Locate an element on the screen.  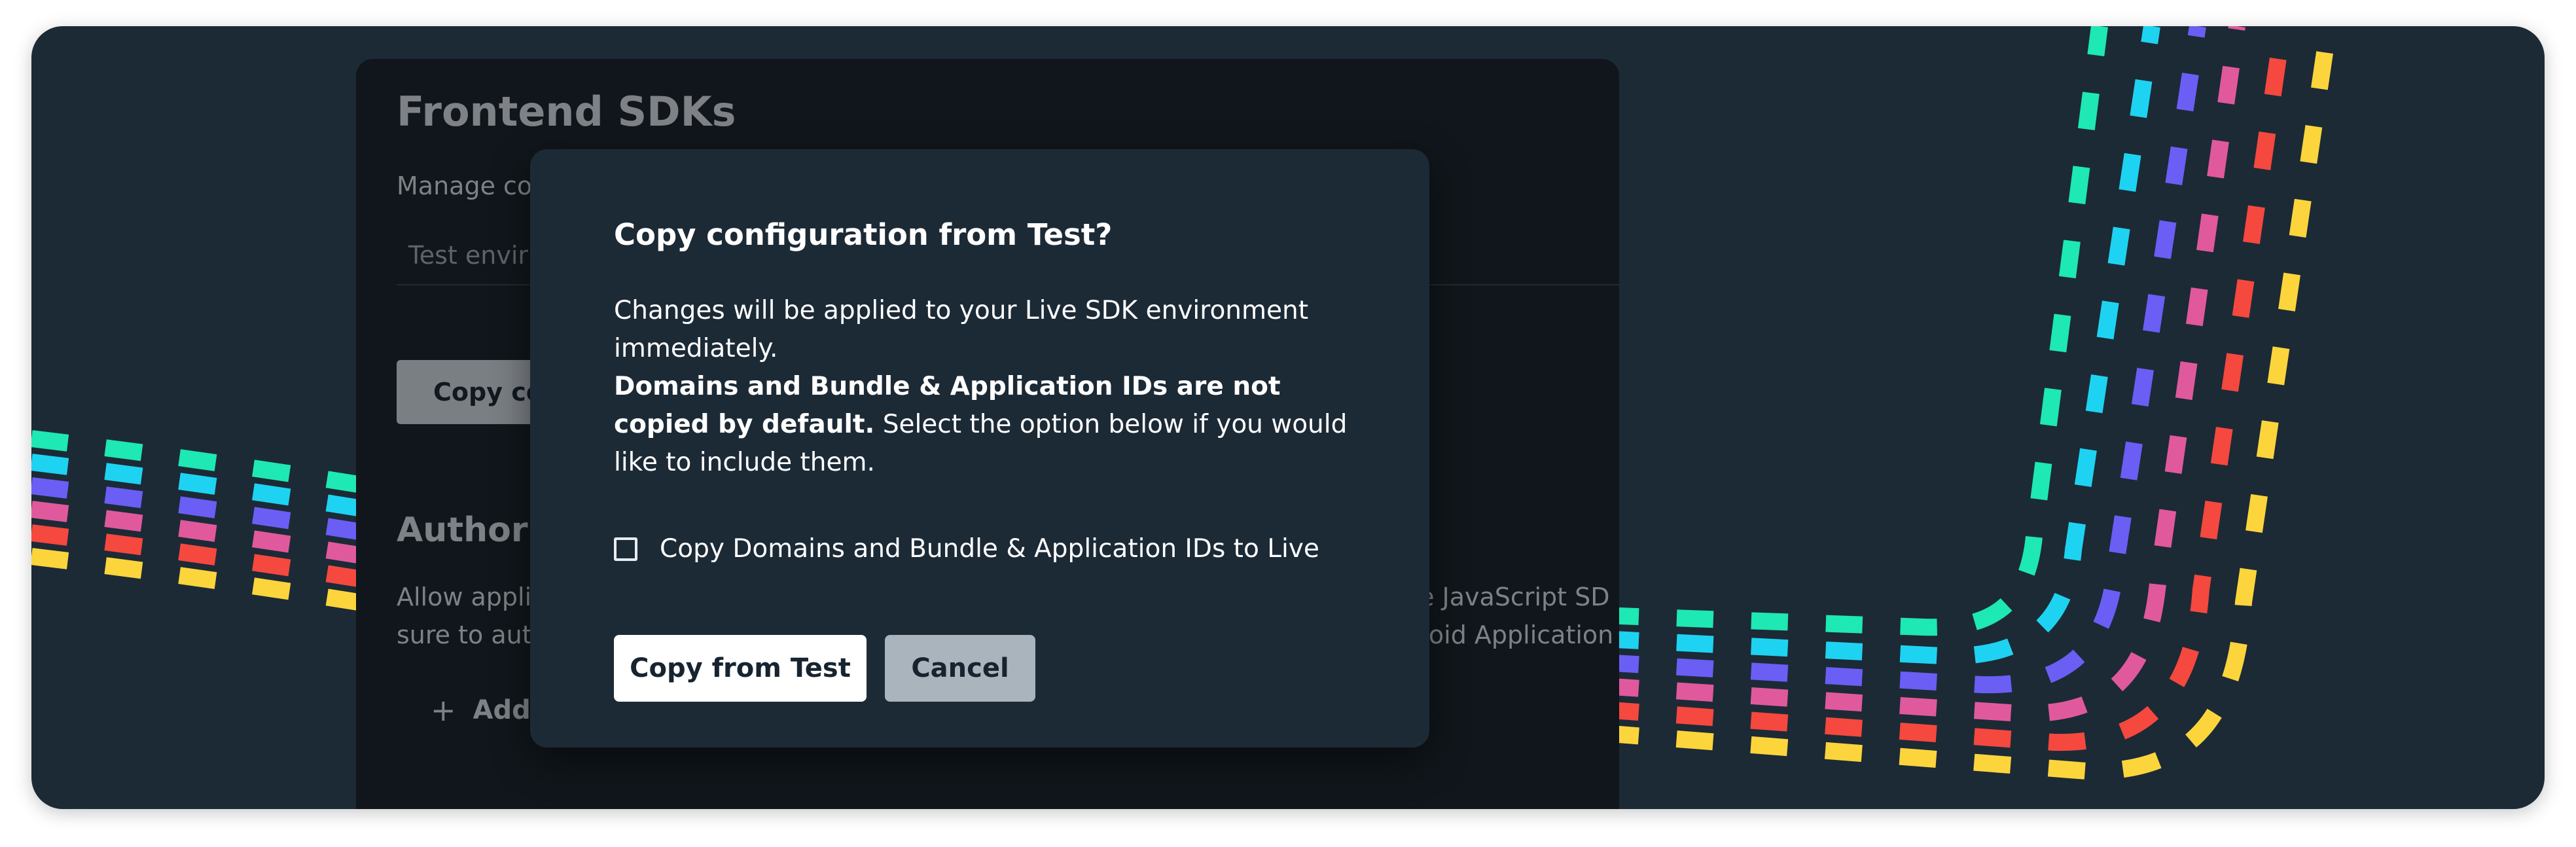
add-button: + Add is located at coordinates (481, 710).